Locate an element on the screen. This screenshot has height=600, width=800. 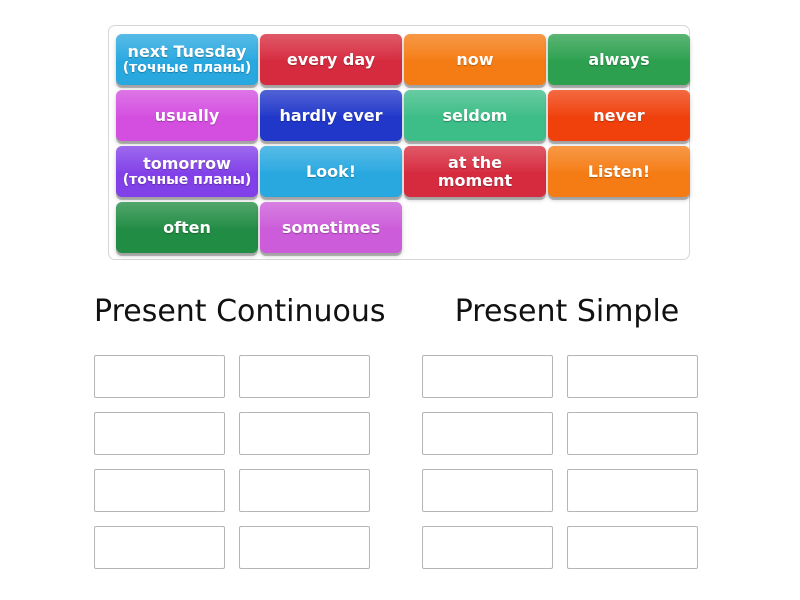
word-tile: Listen! is located at coordinates (619, 171).